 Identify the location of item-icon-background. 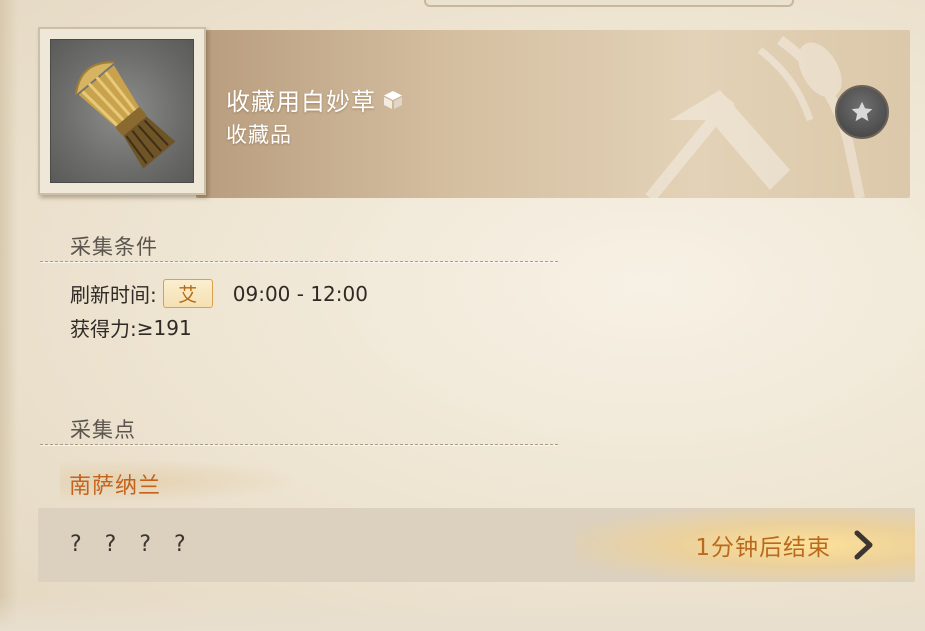
(122, 111).